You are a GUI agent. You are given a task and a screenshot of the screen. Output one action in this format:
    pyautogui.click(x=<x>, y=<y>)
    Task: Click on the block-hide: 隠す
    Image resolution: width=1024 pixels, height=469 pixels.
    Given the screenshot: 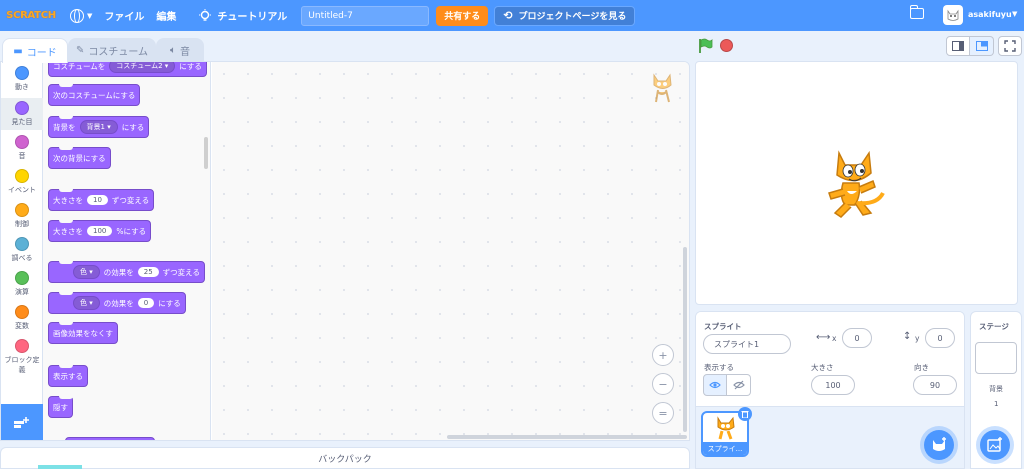 What is the action you would take?
    pyautogui.click(x=60, y=407)
    